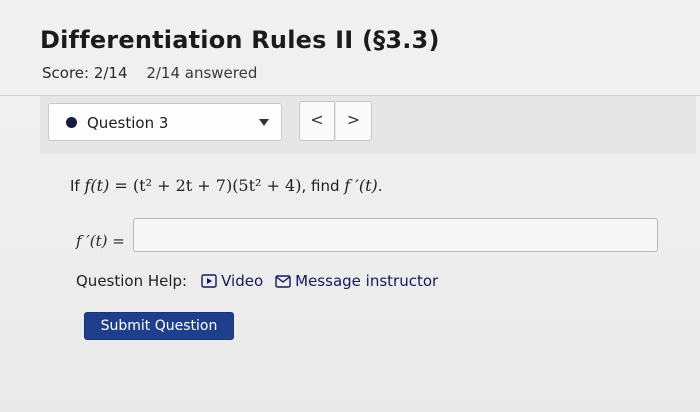 The width and height of the screenshot is (700, 412). Describe the element at coordinates (264, 122) in the screenshot. I see `caret-down-icon` at that location.